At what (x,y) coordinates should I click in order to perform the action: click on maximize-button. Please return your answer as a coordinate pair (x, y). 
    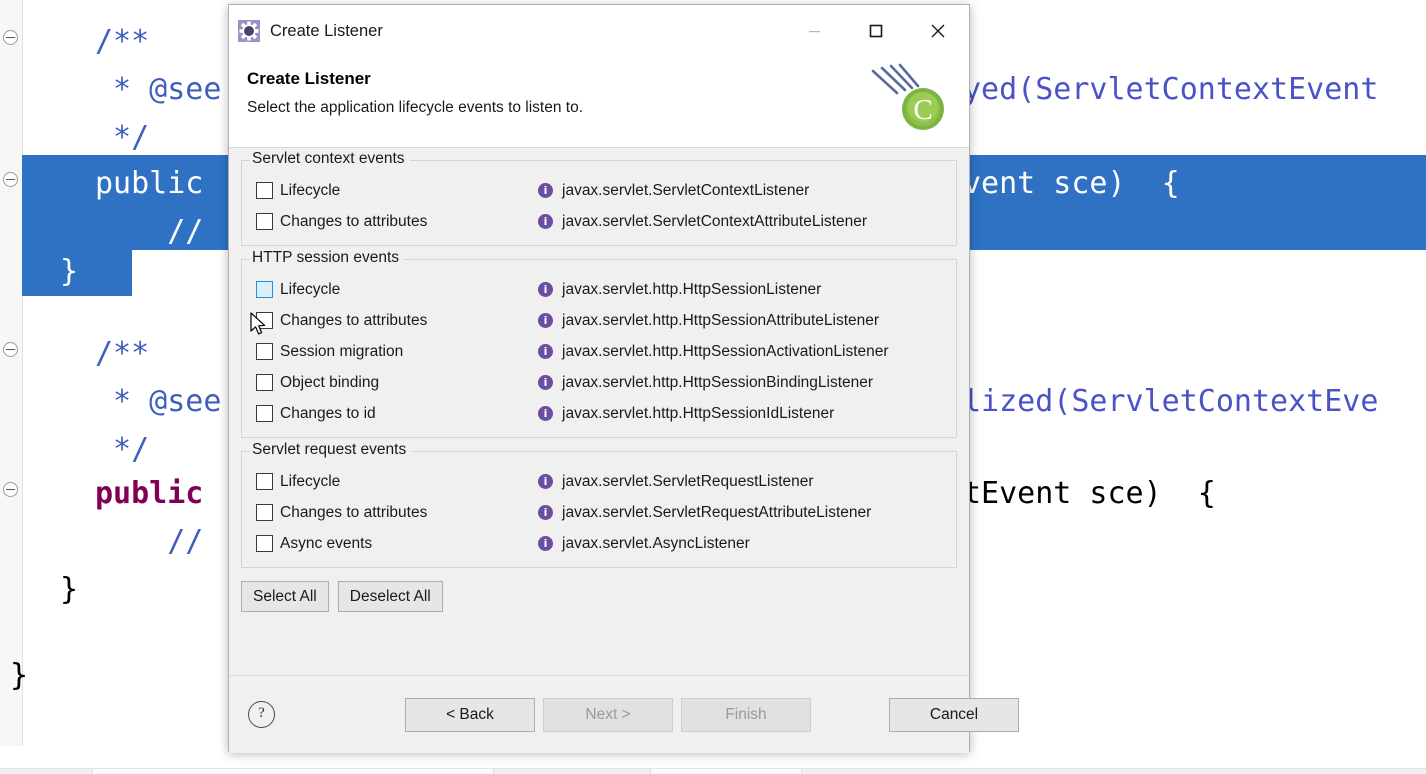
    Looking at the image, I should click on (876, 31).